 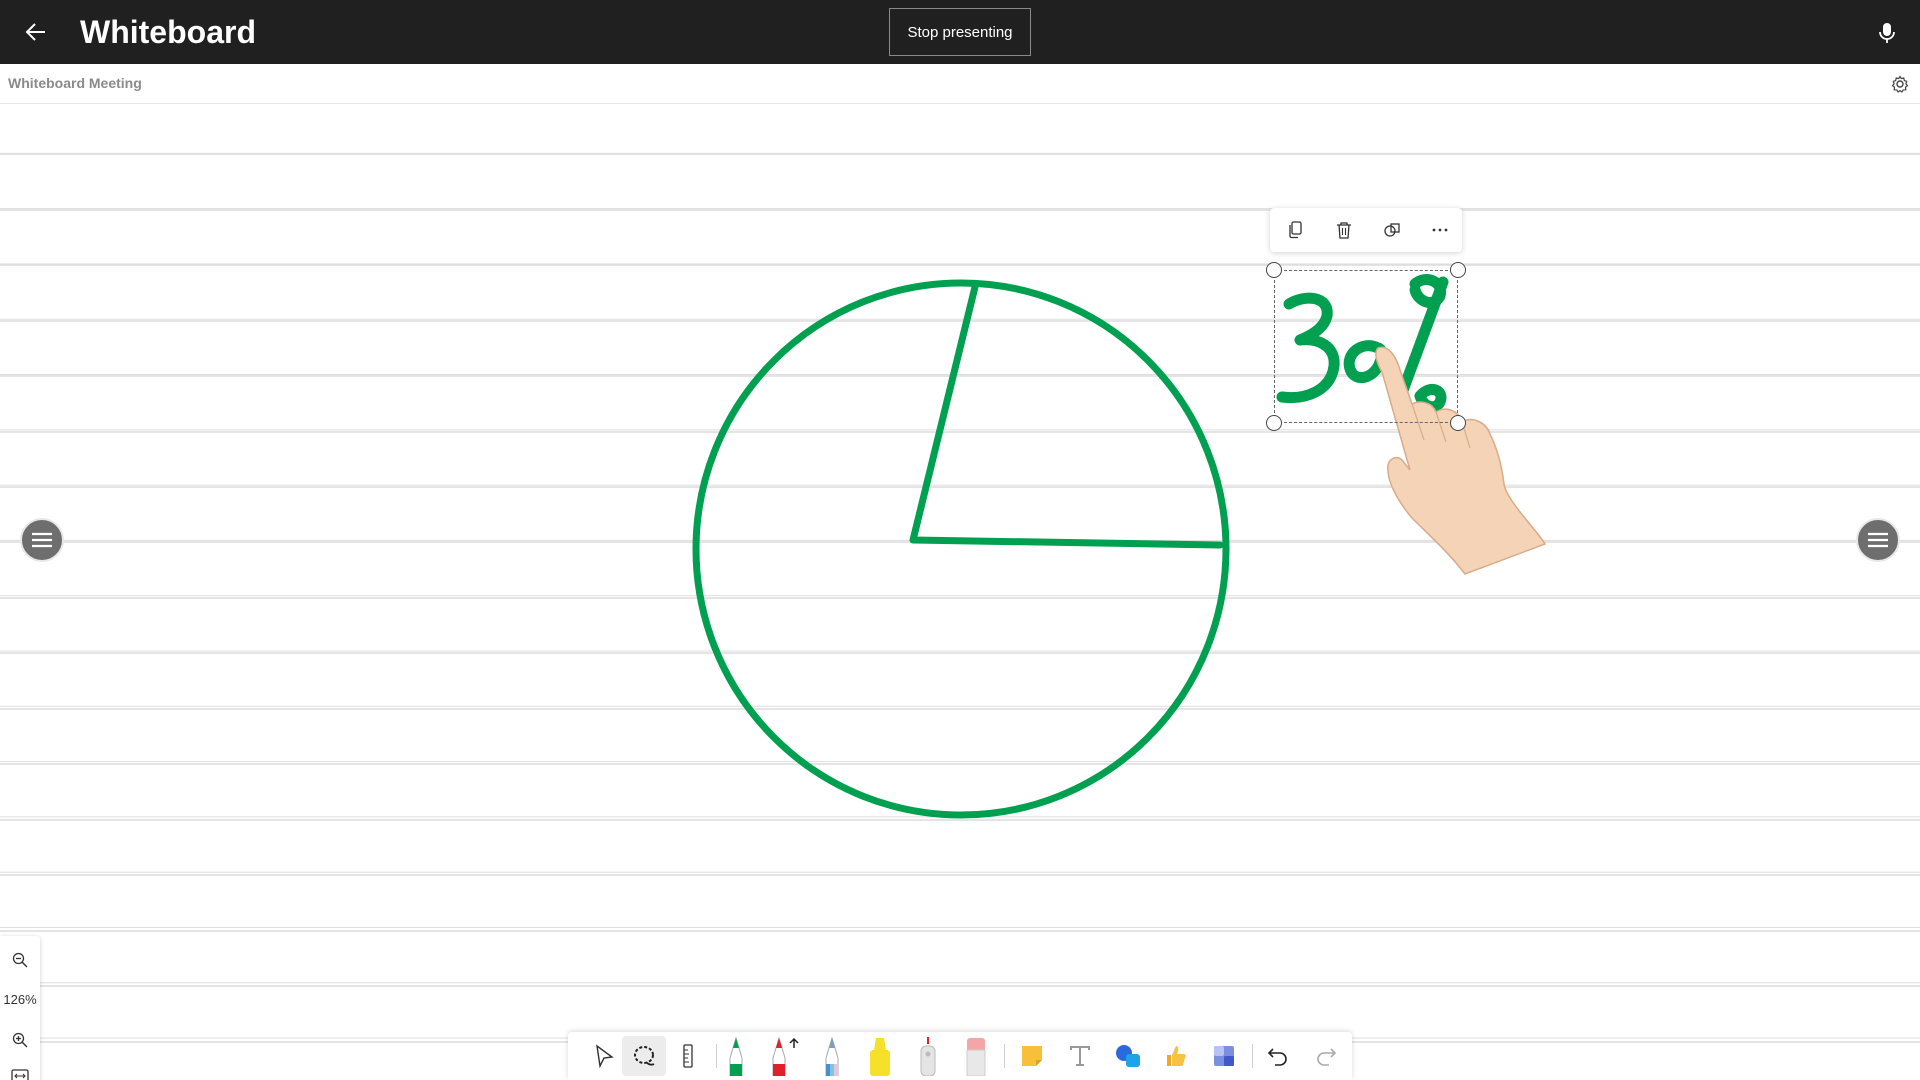 I want to click on lasso-select-tool, so click(x=644, y=1056).